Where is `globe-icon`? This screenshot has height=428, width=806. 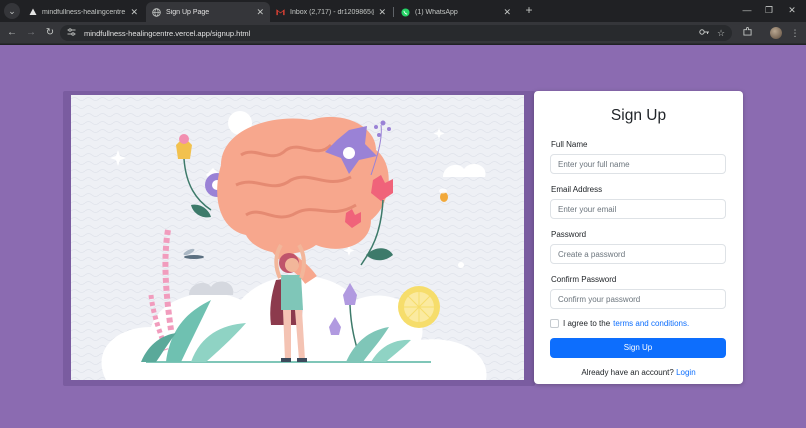 globe-icon is located at coordinates (156, 12).